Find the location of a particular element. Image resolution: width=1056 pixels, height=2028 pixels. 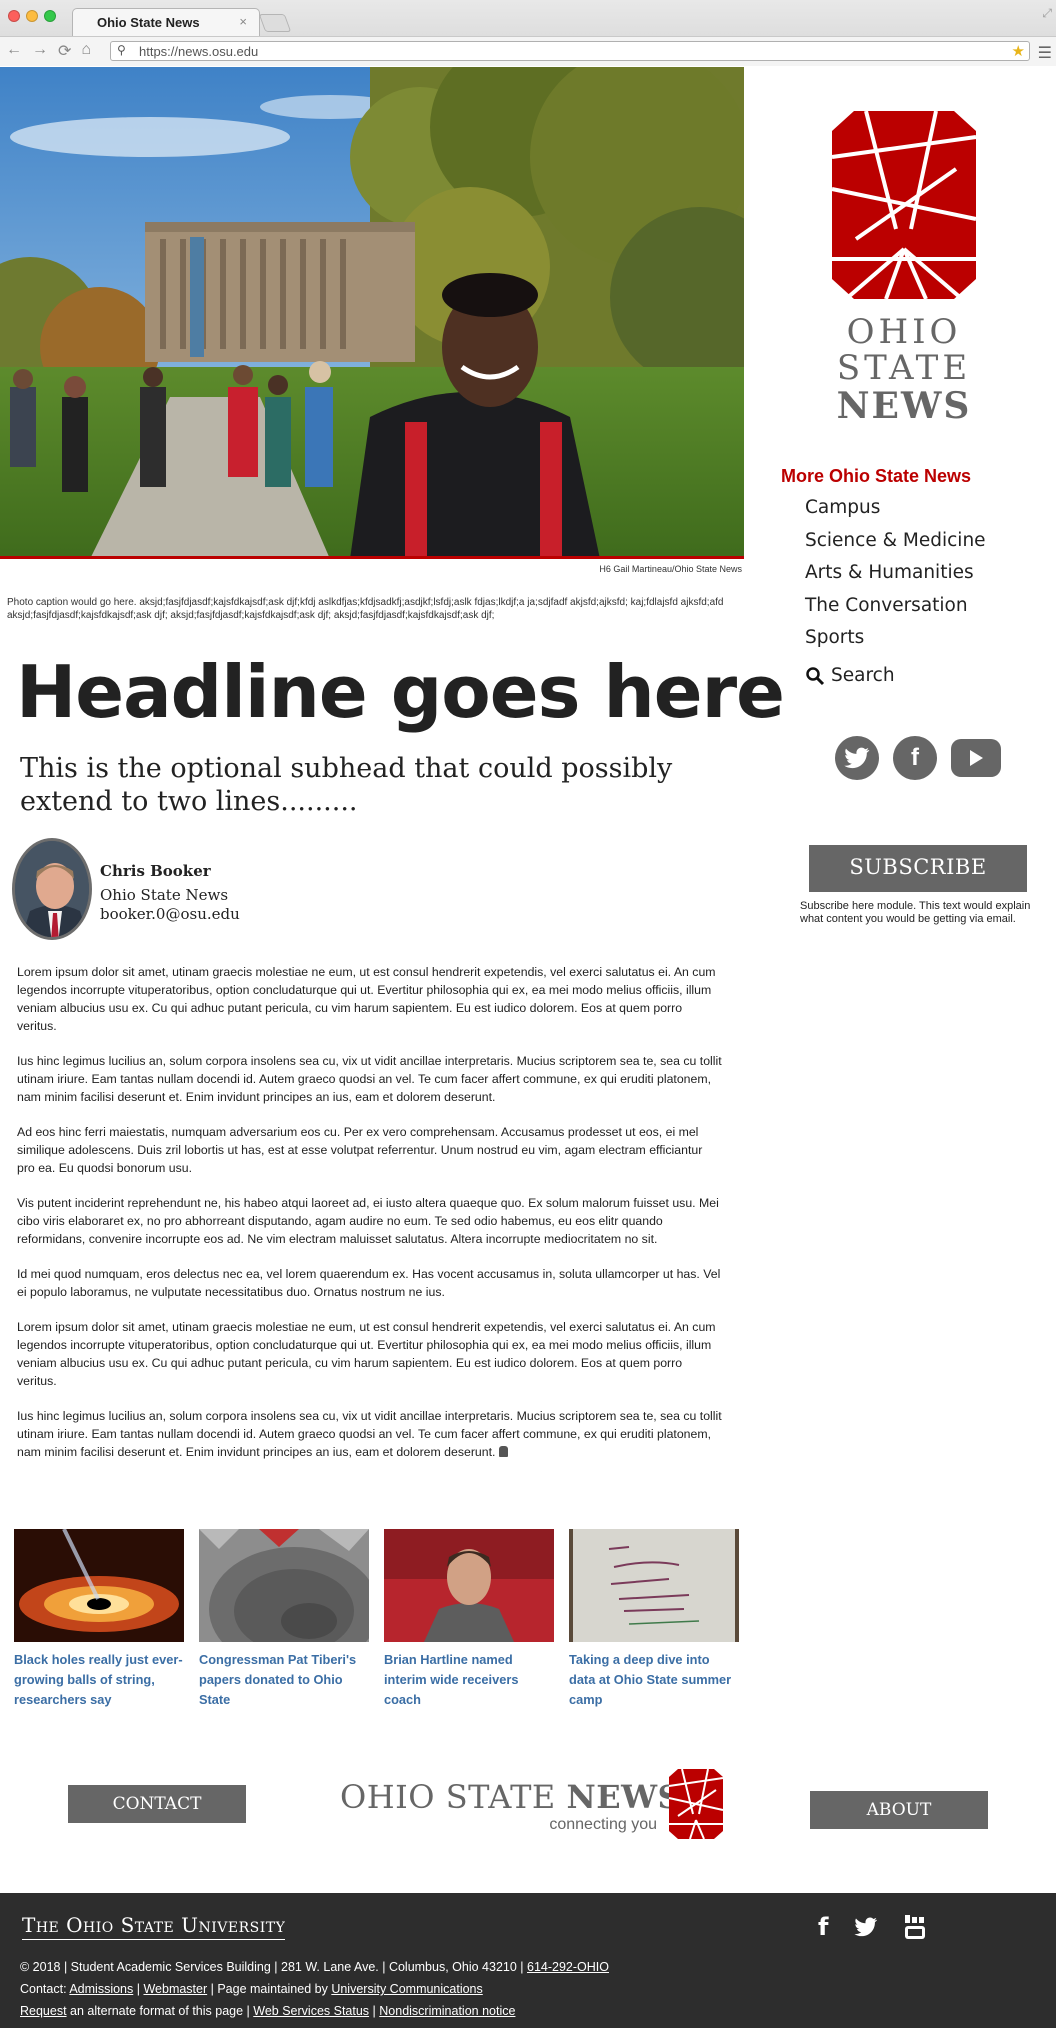

close-window-button is located at coordinates (14, 16).